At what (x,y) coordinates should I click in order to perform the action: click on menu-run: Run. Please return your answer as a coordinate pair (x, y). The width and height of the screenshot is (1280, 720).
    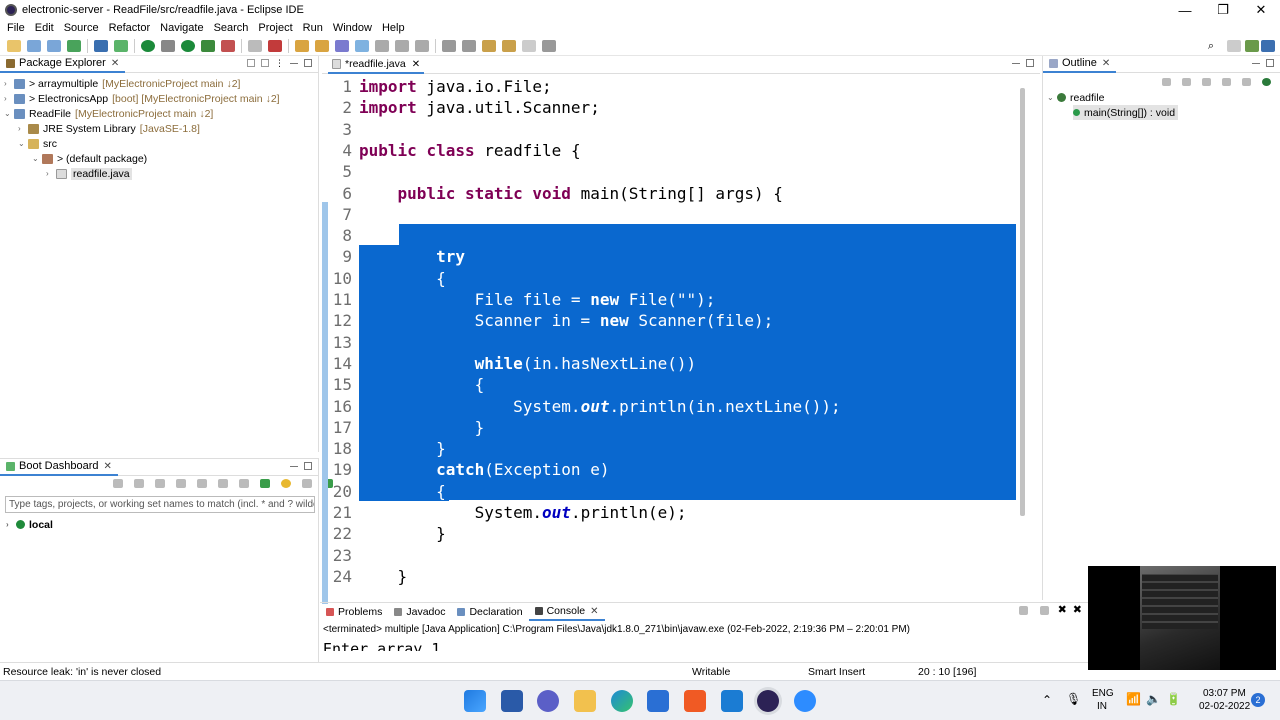
    Looking at the image, I should click on (313, 28).